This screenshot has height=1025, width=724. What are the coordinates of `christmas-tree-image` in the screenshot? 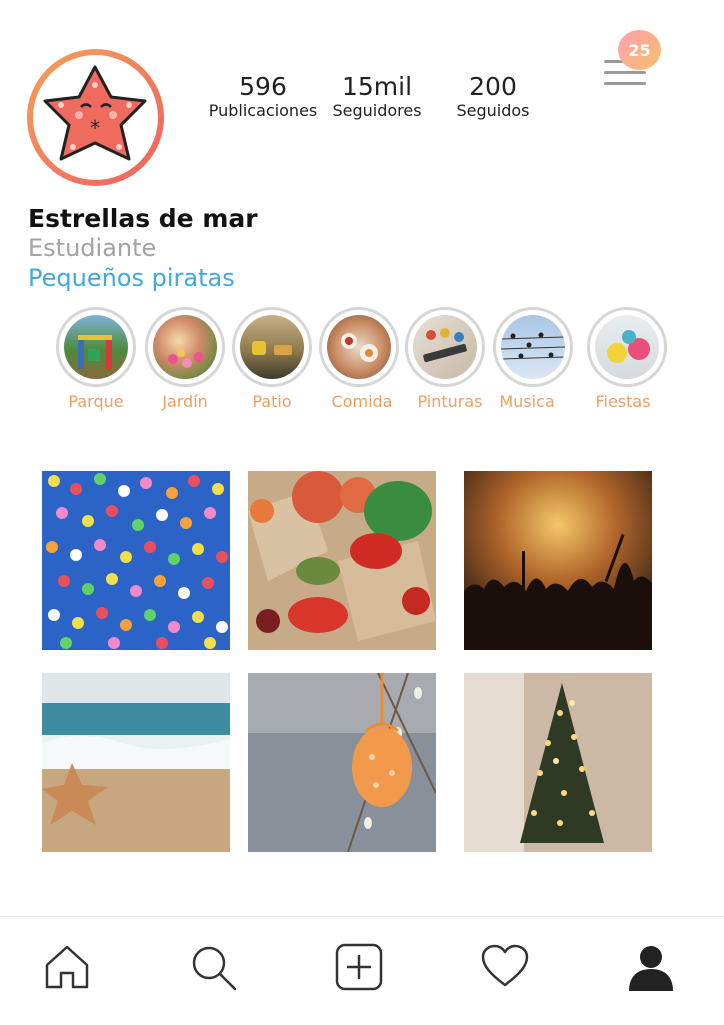 It's located at (558, 762).